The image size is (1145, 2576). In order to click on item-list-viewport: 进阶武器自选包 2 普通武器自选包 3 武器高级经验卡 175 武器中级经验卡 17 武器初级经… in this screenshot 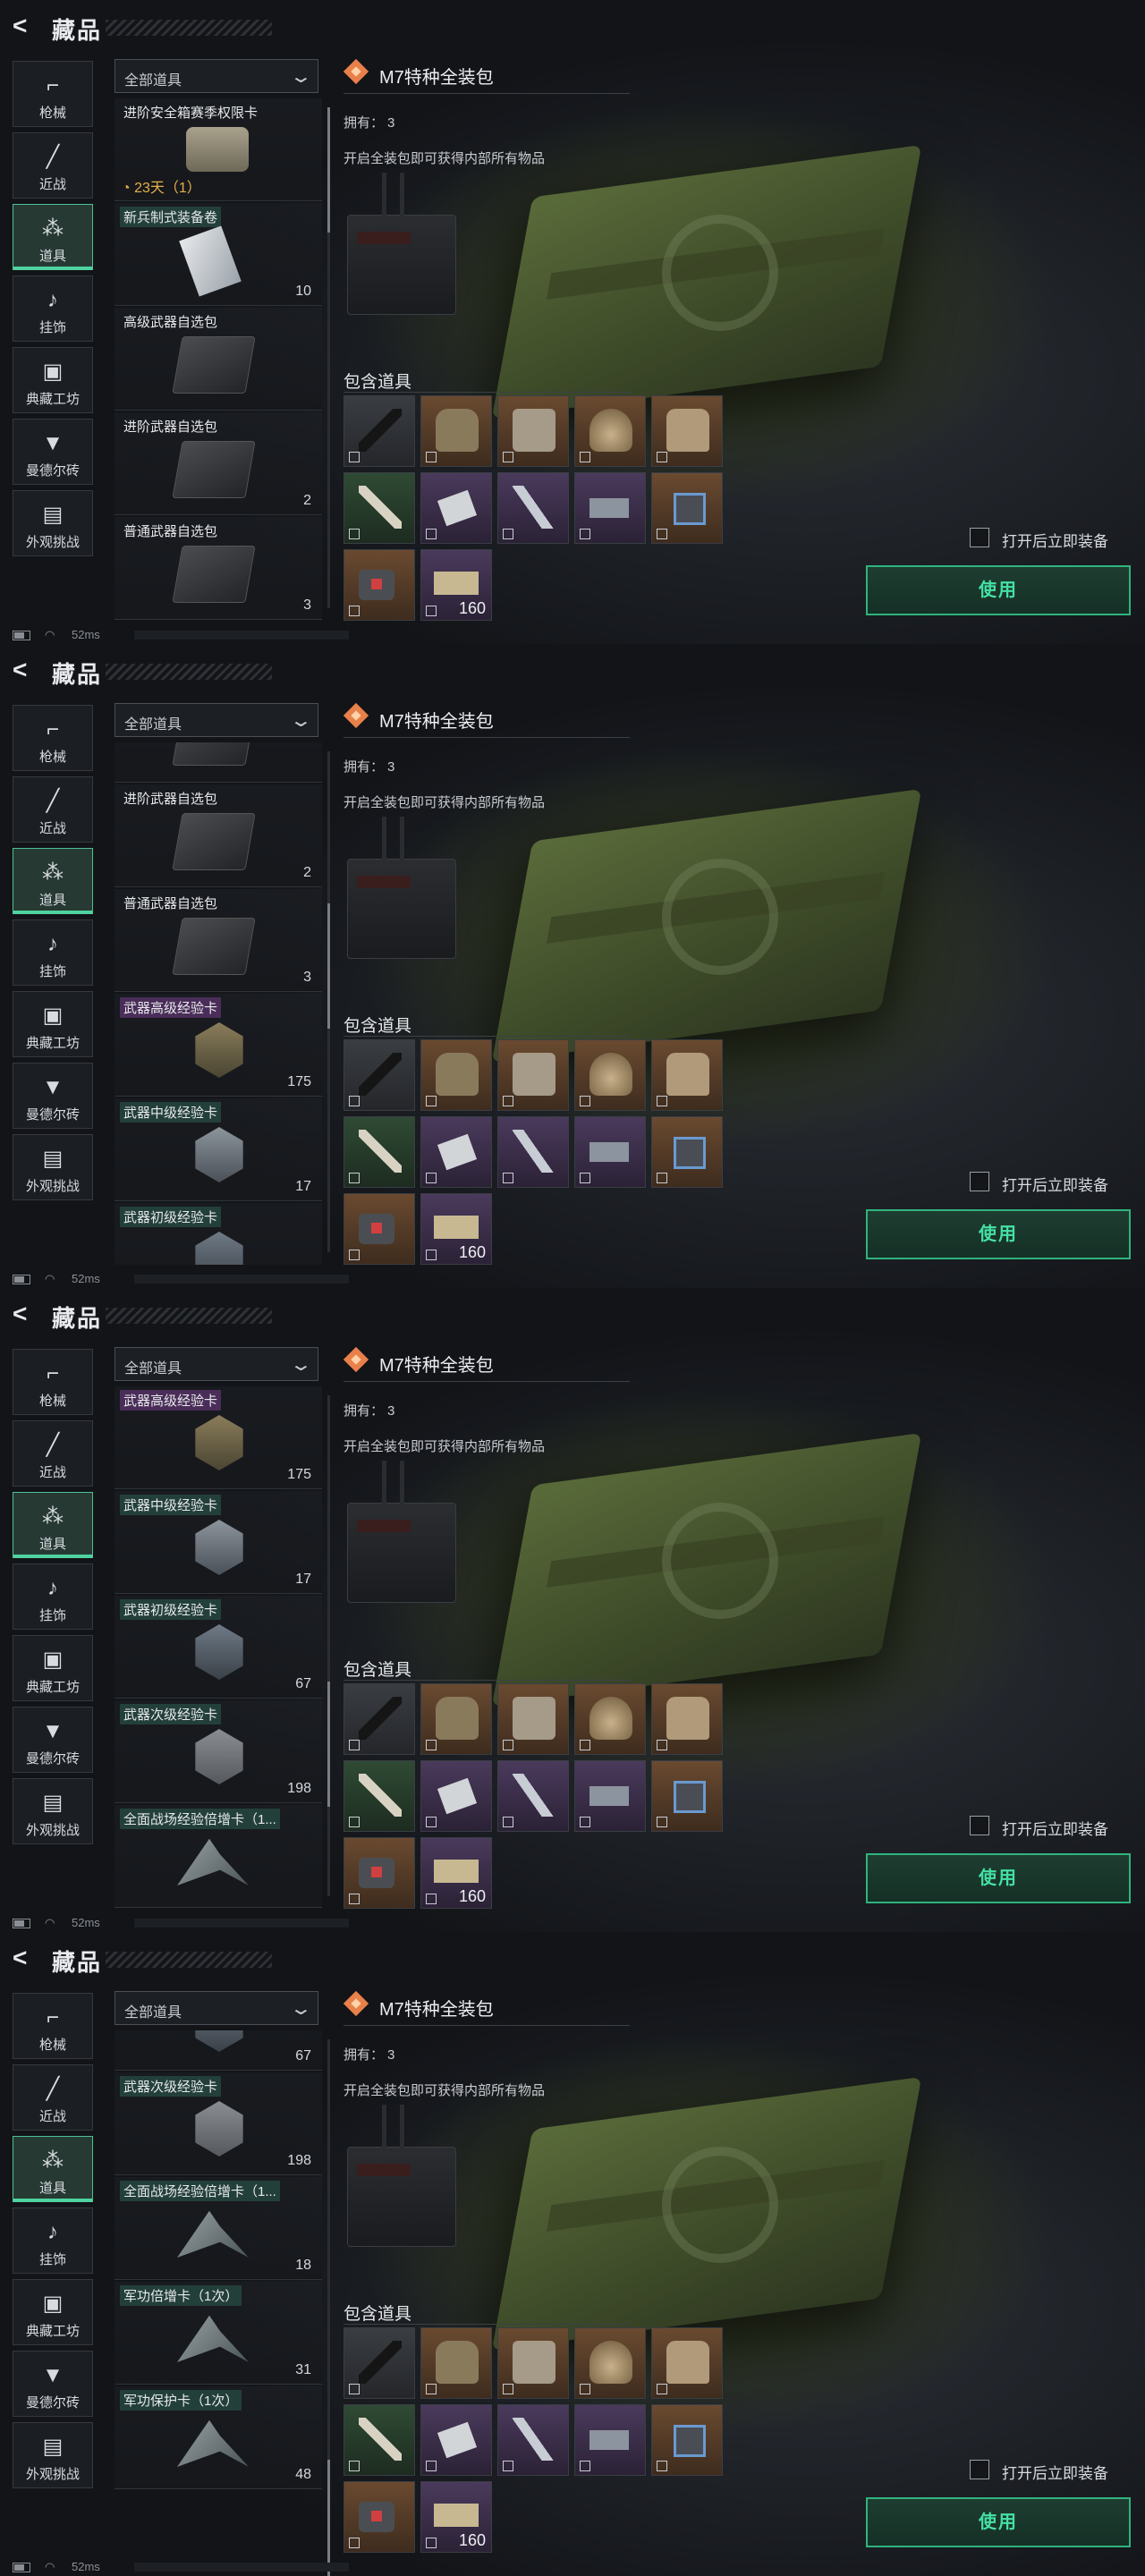, I will do `click(218, 1003)`.